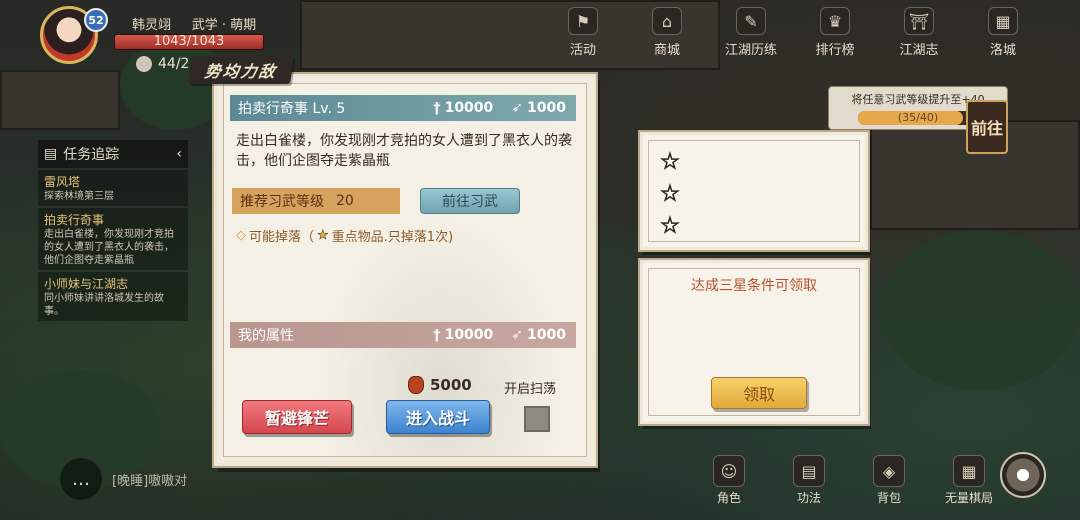  I want to click on top-nav: ⚑ 活动 ⌂ 商城 ✎ 江湖历练 ♛ 排行榜 ⛩ 江湖志 ▦ 洛城, so click(793, 33).